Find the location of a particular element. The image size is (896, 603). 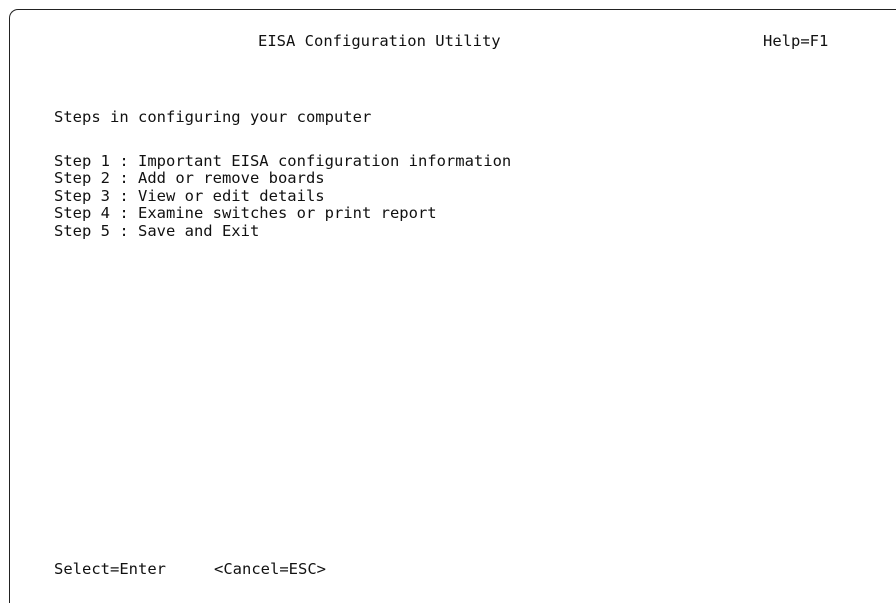

help-key-hint: Help=F1 is located at coordinates (795, 41).